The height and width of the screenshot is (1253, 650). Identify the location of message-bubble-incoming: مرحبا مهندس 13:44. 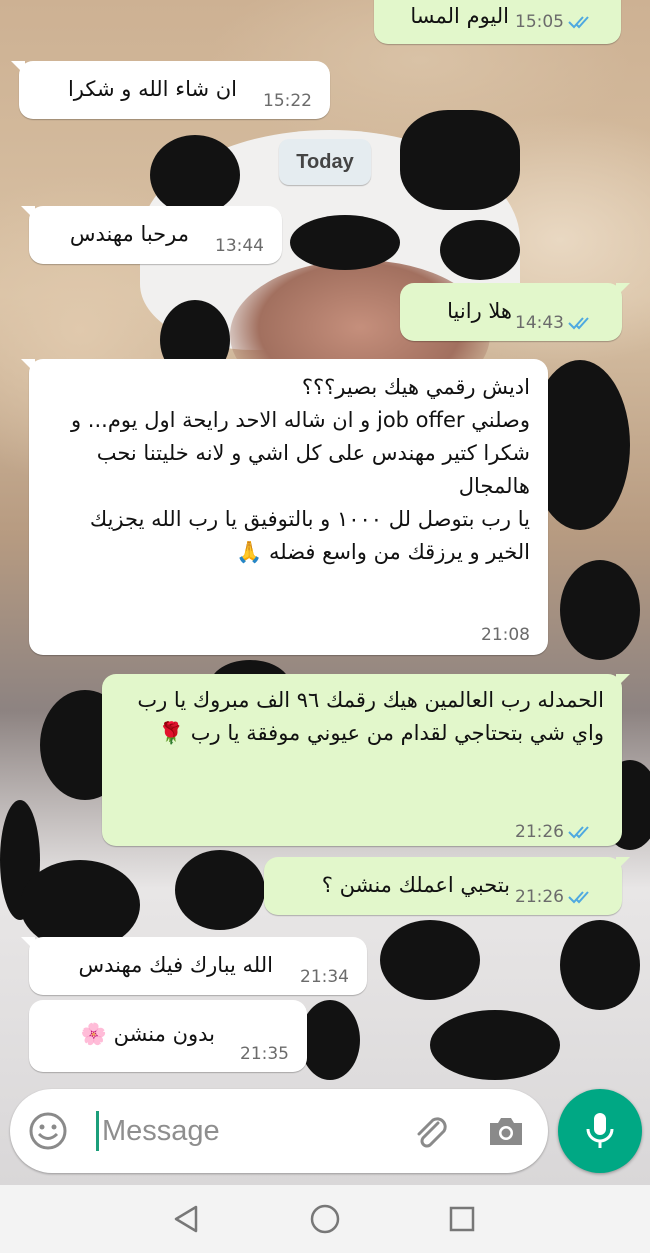
(151, 235).